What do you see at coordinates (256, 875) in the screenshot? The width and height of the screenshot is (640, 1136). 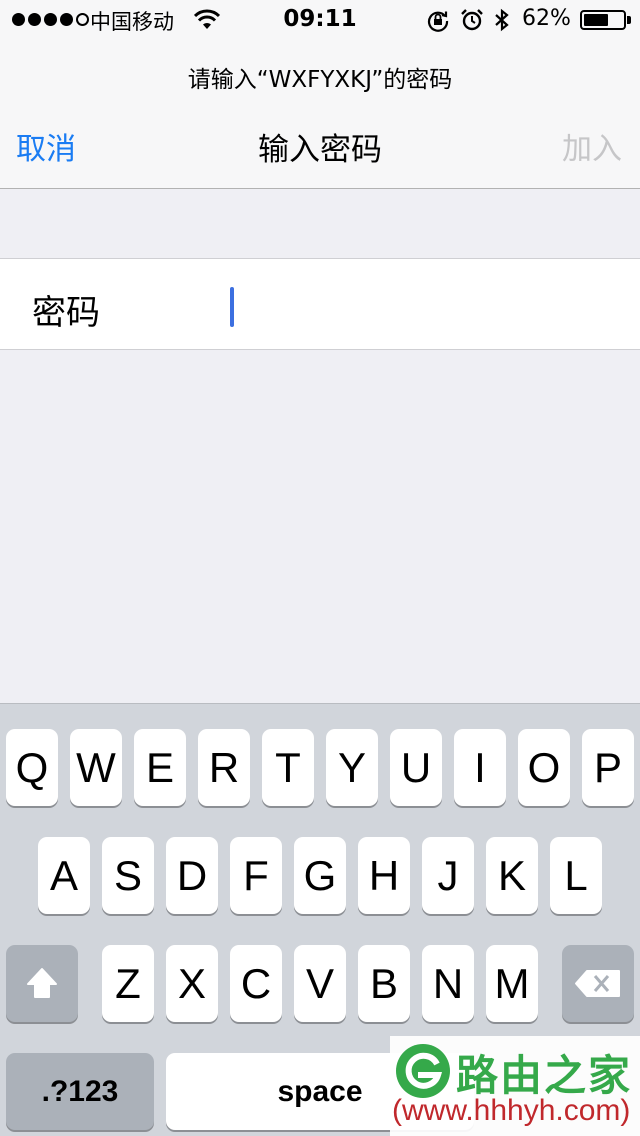 I see `key-f: F` at bounding box center [256, 875].